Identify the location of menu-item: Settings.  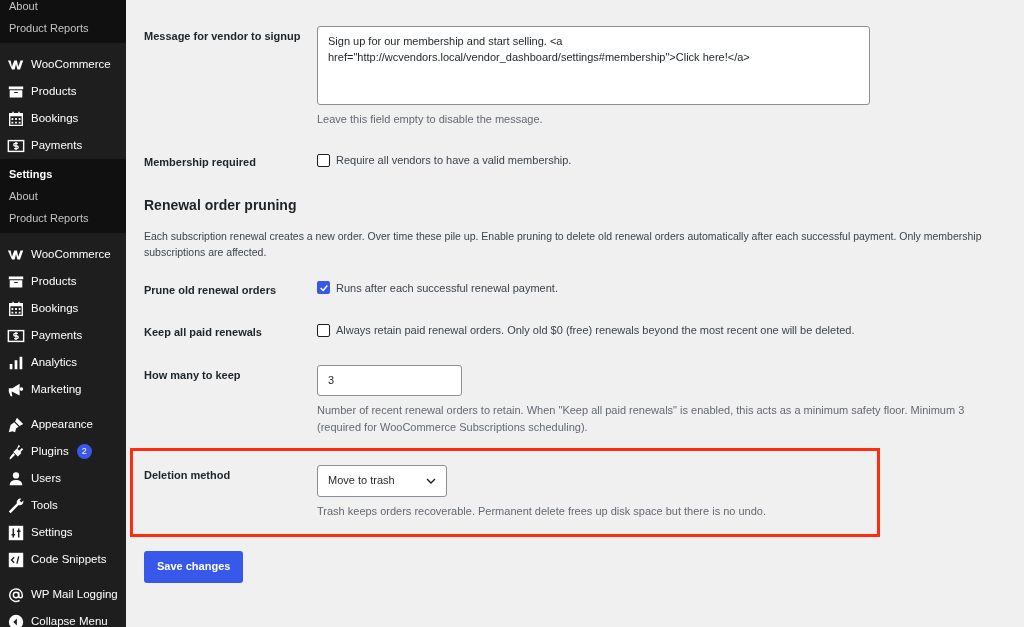
(63, 532).